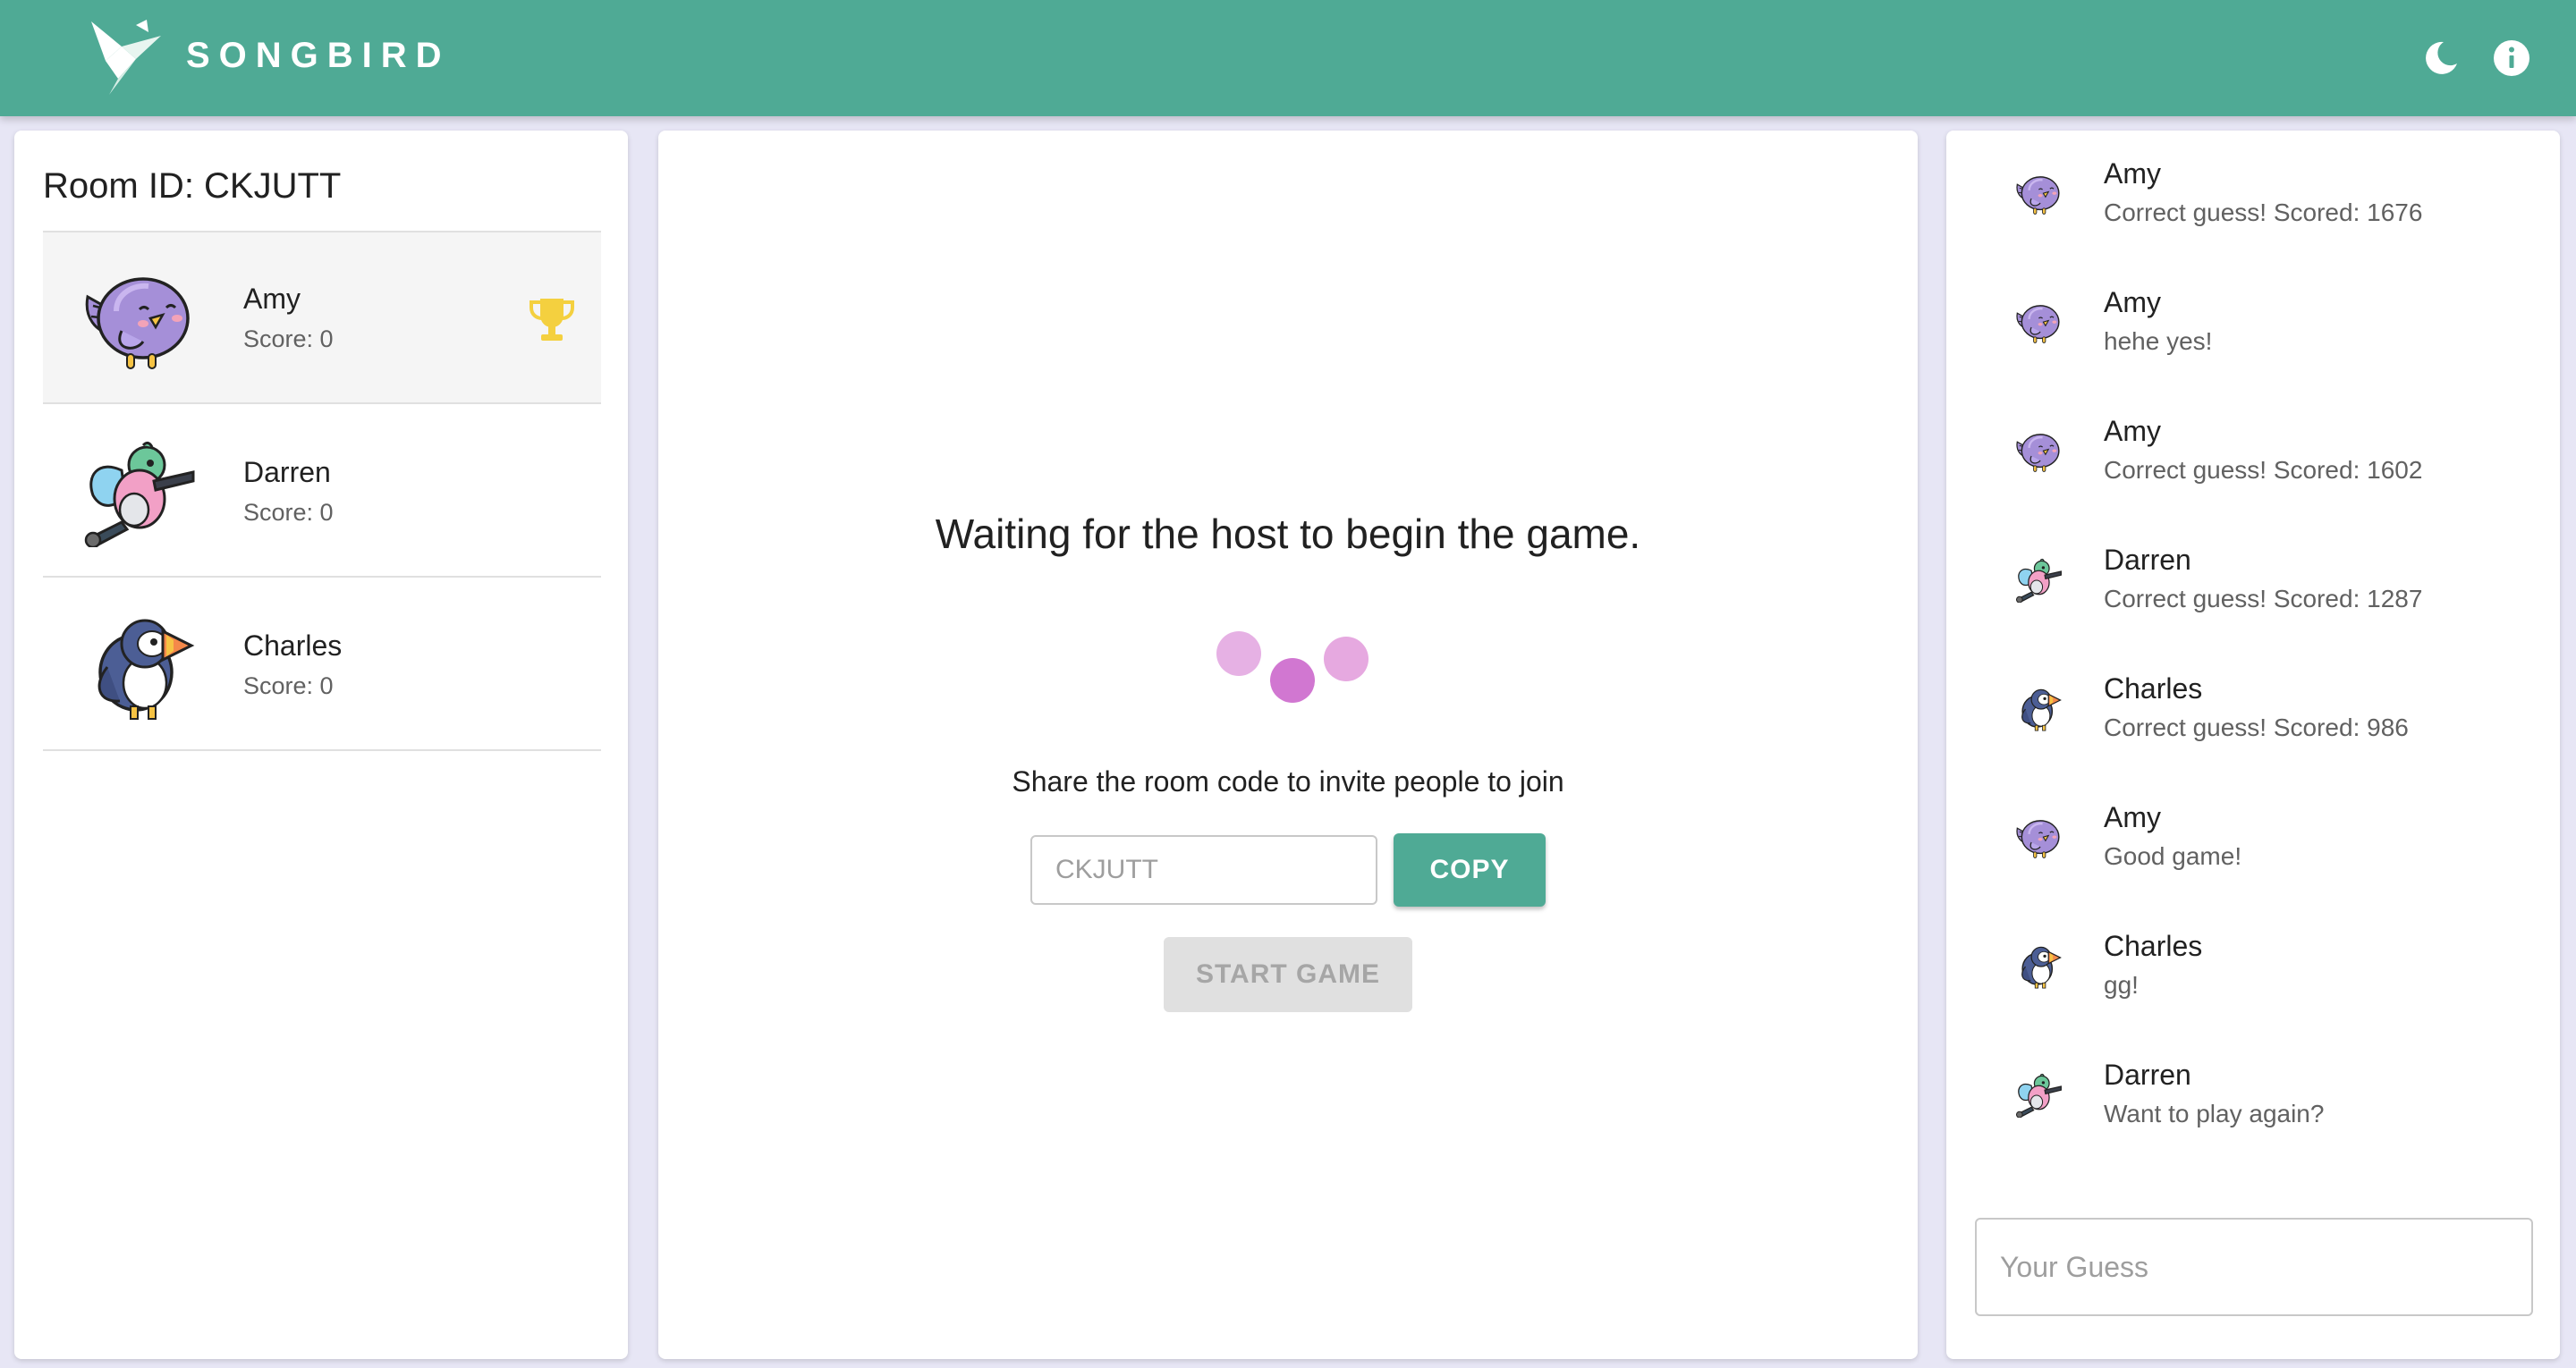 The width and height of the screenshot is (2576, 1368). What do you see at coordinates (322, 492) in the screenshot?
I see `player-list-item: Darren Score: 0` at bounding box center [322, 492].